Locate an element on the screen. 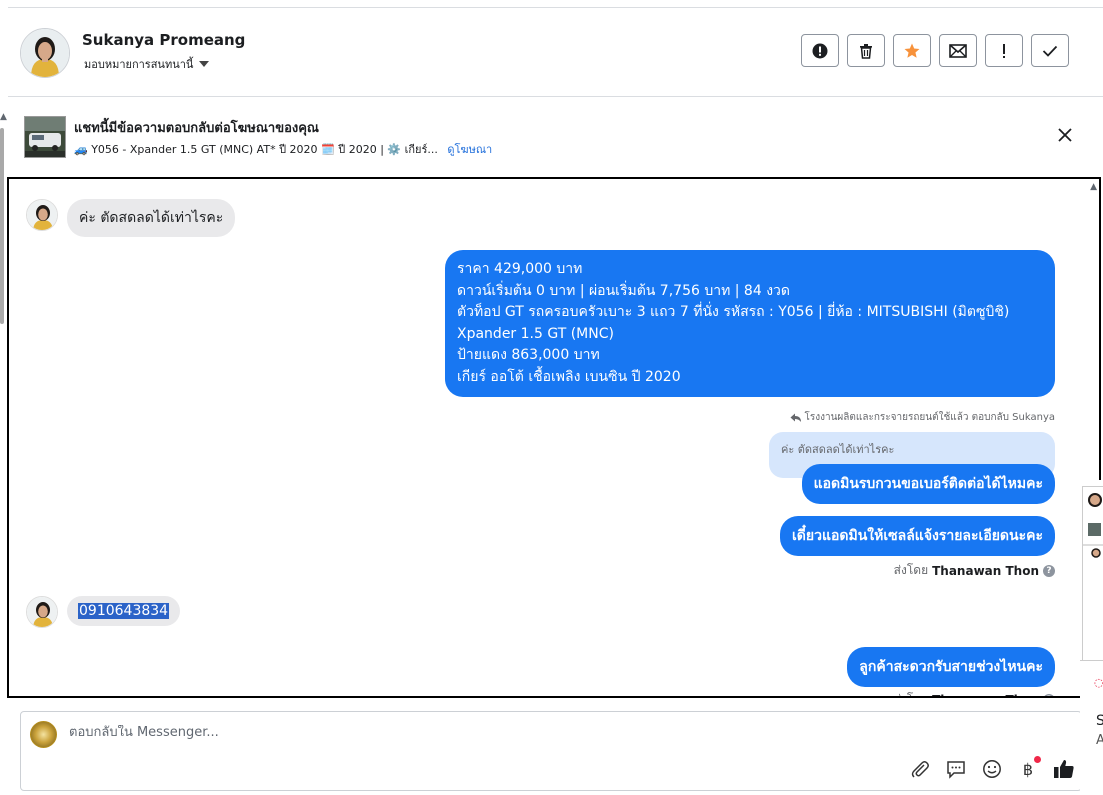 The image size is (1103, 795). price-line: เกียร์ ออโต้ เชื้อเพลิง เบนซิน ปี 2020 is located at coordinates (569, 376).